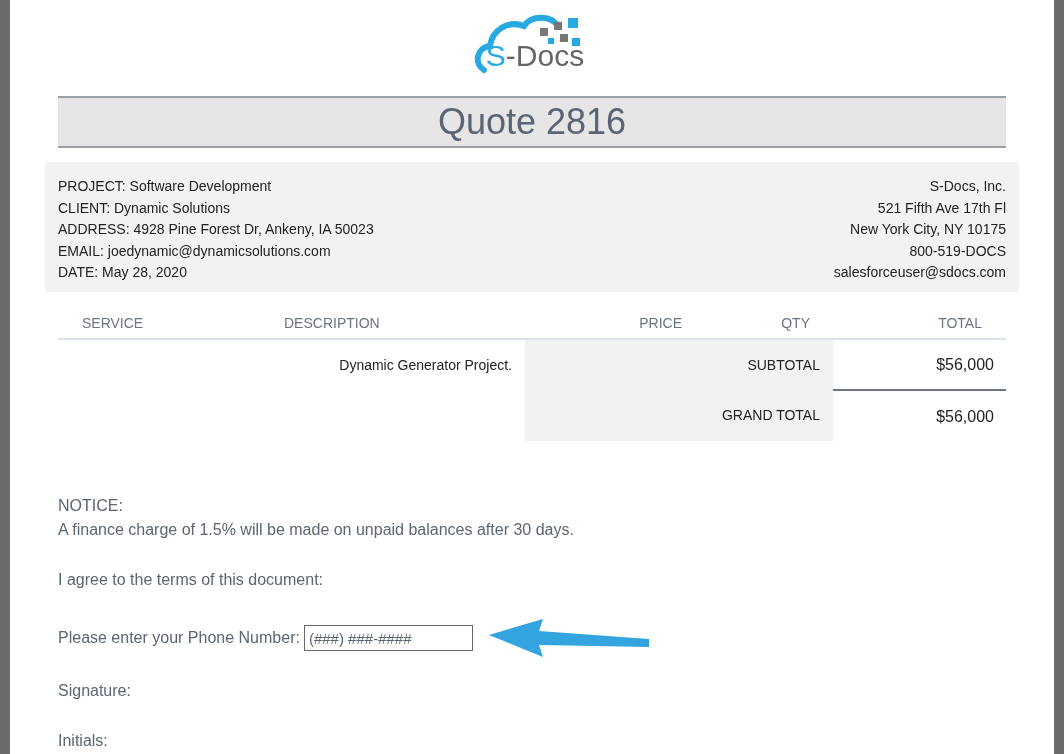  What do you see at coordinates (660, 323) in the screenshot?
I see `column-header: PRICE` at bounding box center [660, 323].